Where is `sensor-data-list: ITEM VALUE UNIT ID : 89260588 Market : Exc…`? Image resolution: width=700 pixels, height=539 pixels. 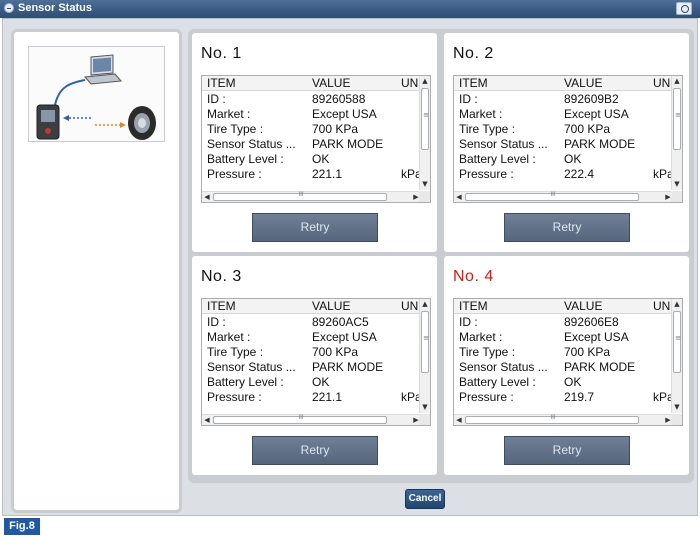 sensor-data-list: ITEM VALUE UNIT ID : 89260588 Market : Exc… is located at coordinates (316, 139).